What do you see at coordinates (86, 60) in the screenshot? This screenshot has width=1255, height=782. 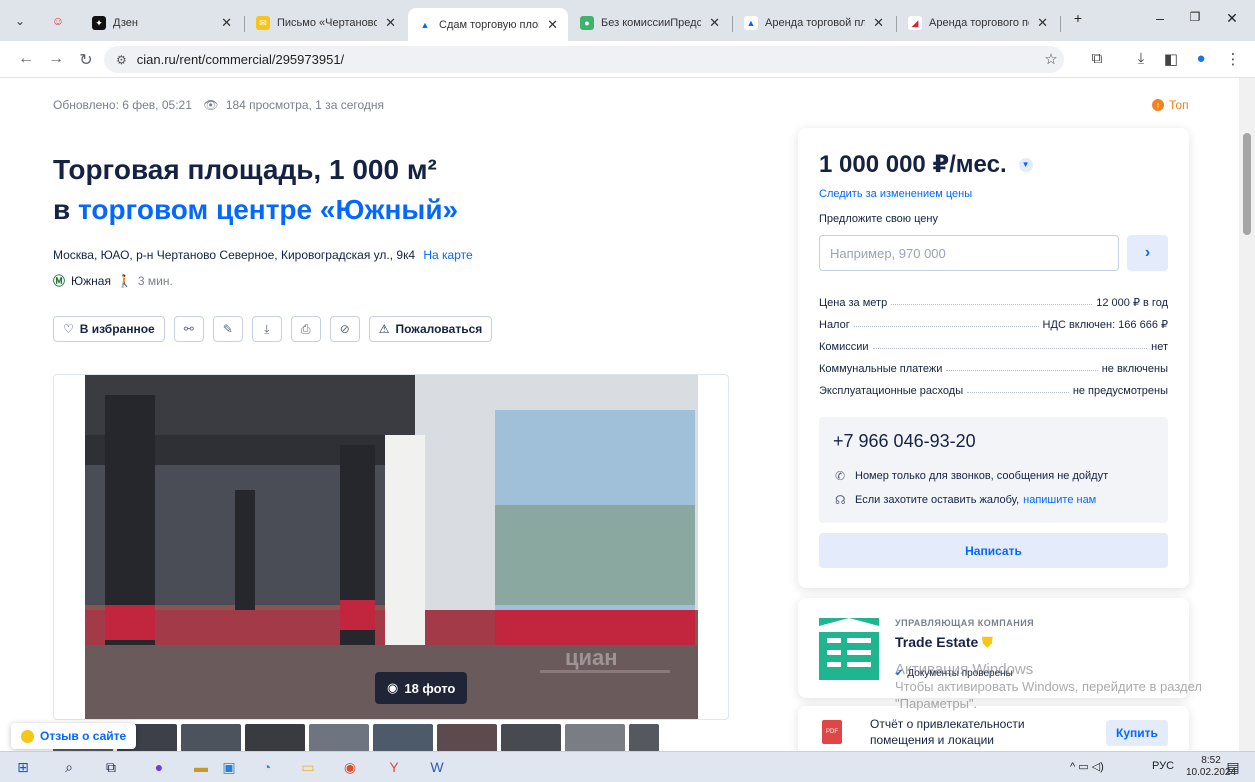 I see `reload-icon: ↻` at bounding box center [86, 60].